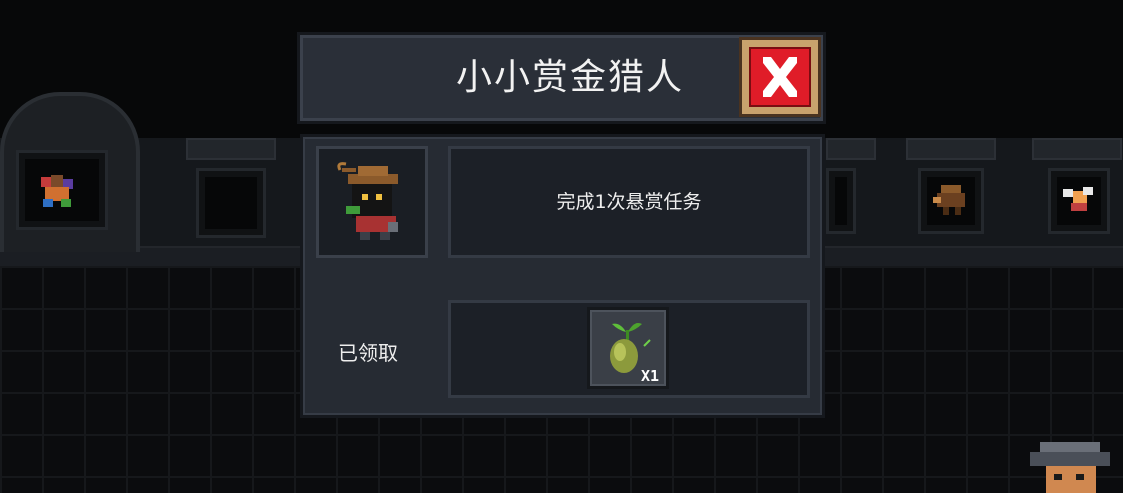  I want to click on close-button, so click(780, 77).